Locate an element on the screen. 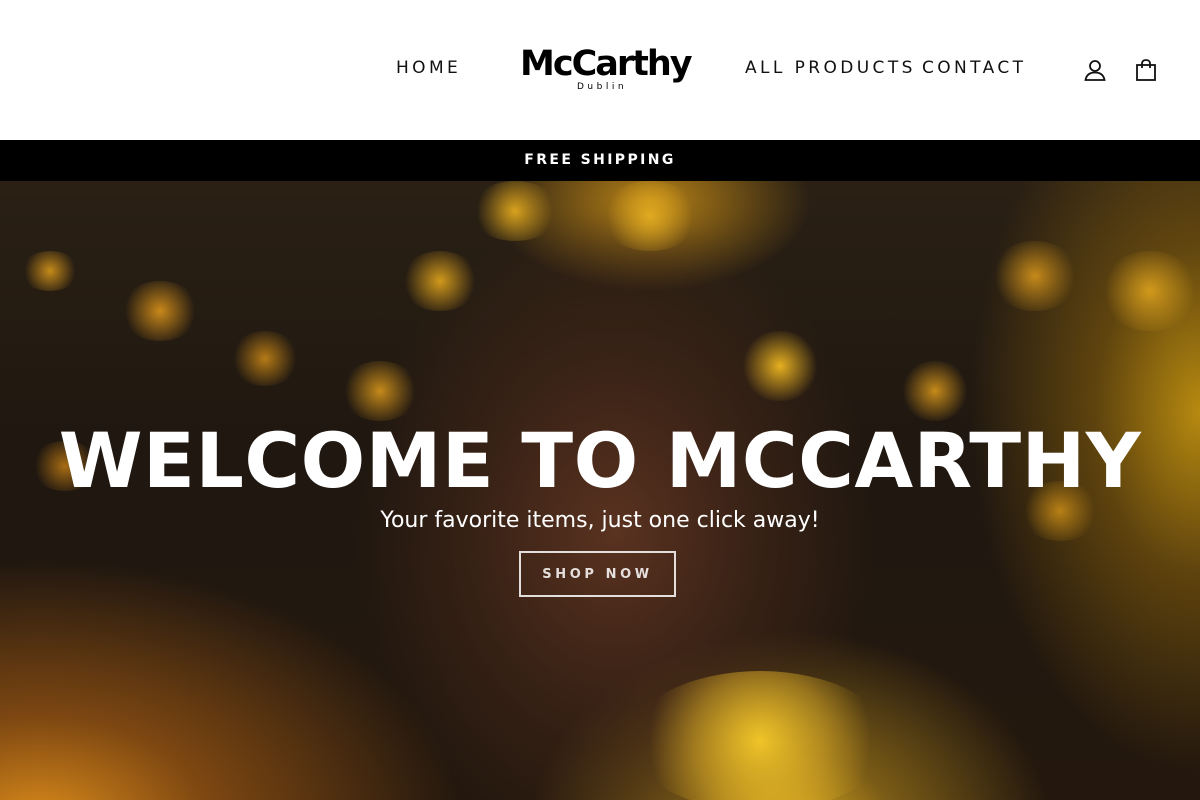  user-icon is located at coordinates (1095, 70).